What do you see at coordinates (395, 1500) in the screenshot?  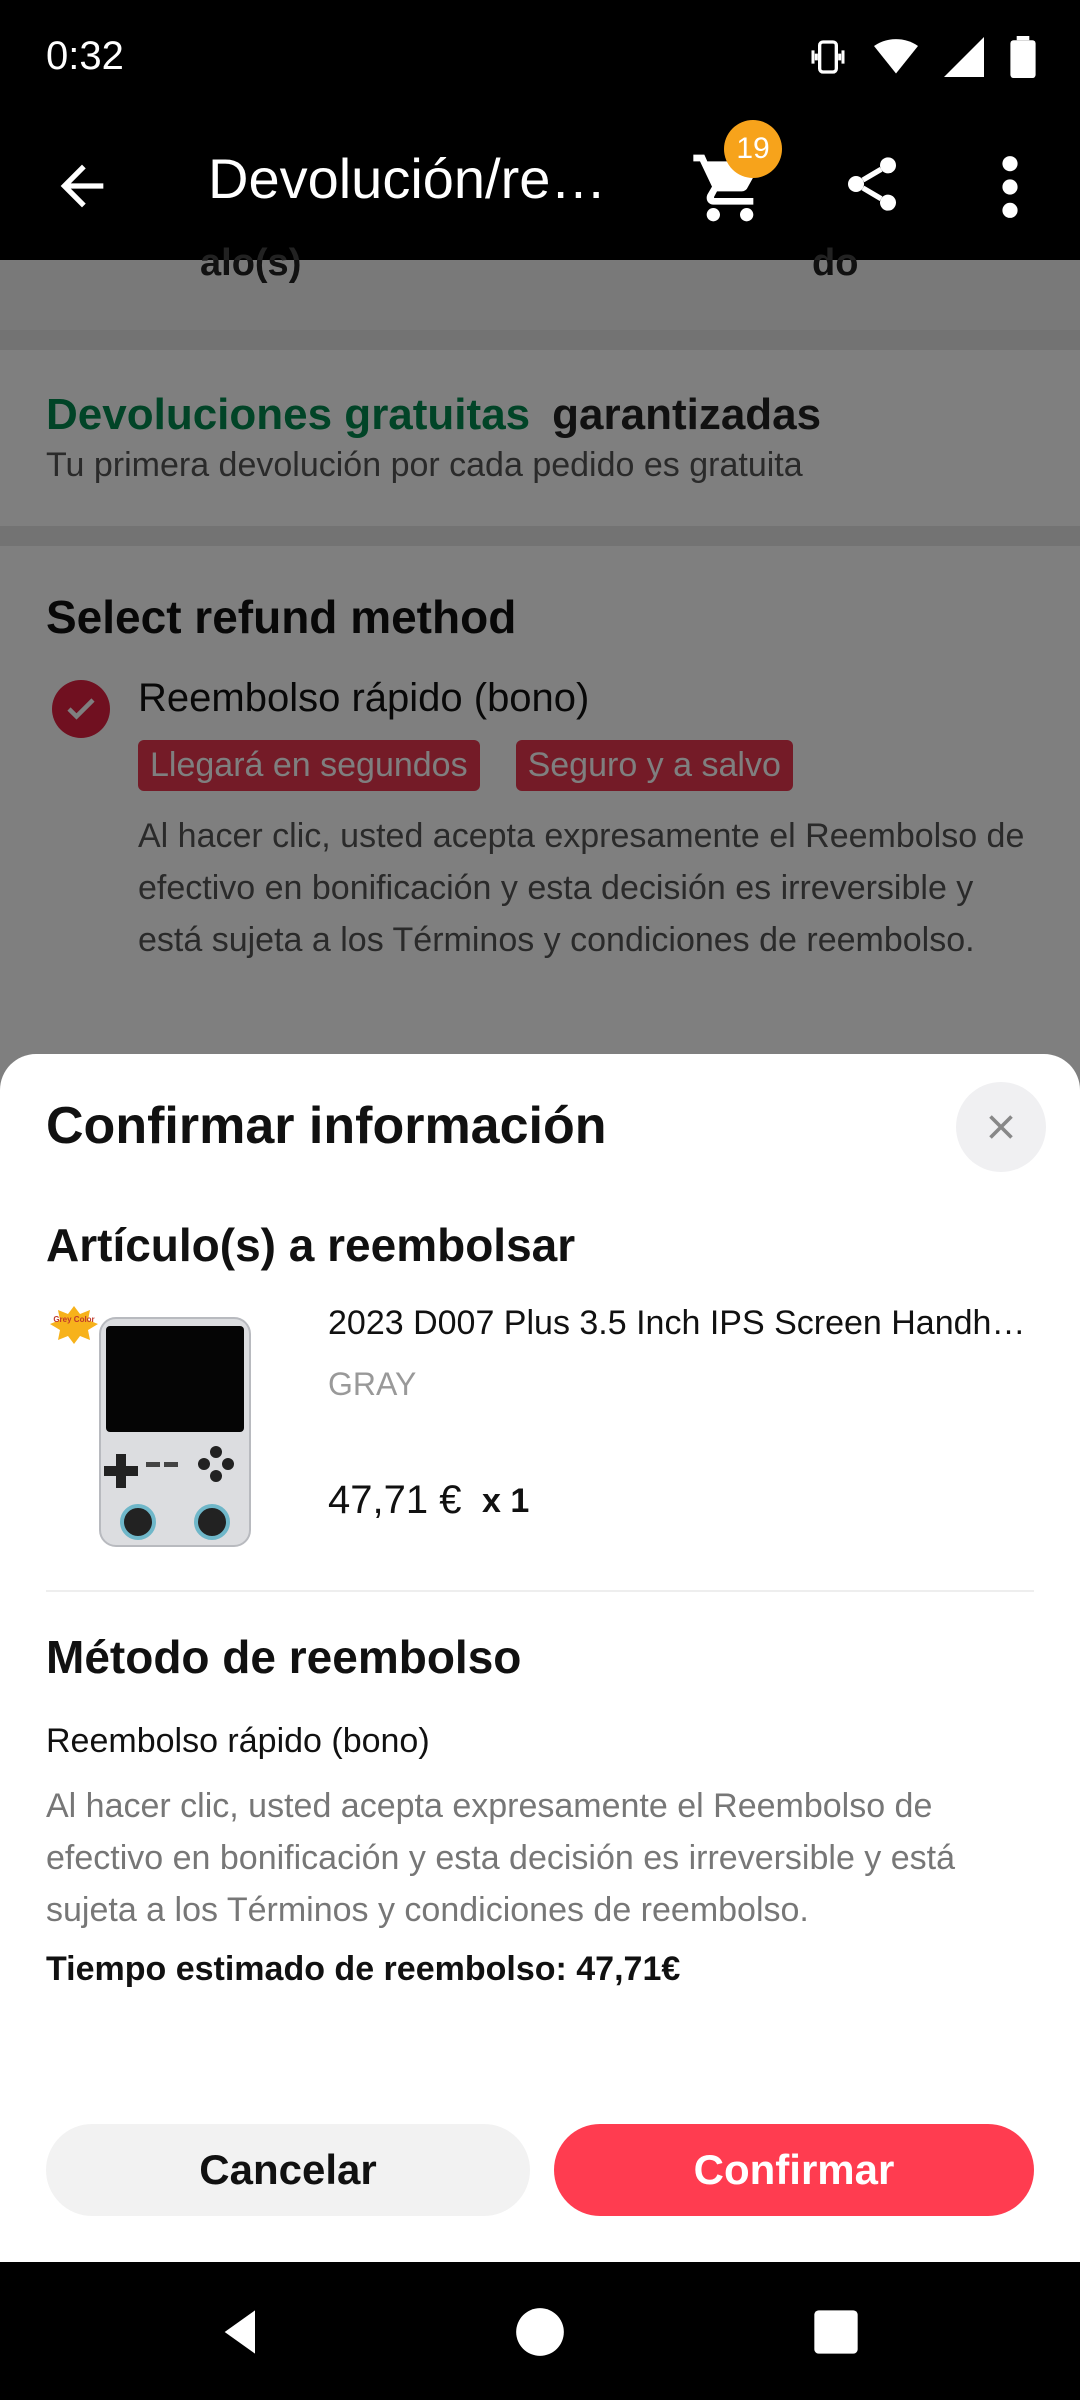 I see `product-price: 47,71 €` at bounding box center [395, 1500].